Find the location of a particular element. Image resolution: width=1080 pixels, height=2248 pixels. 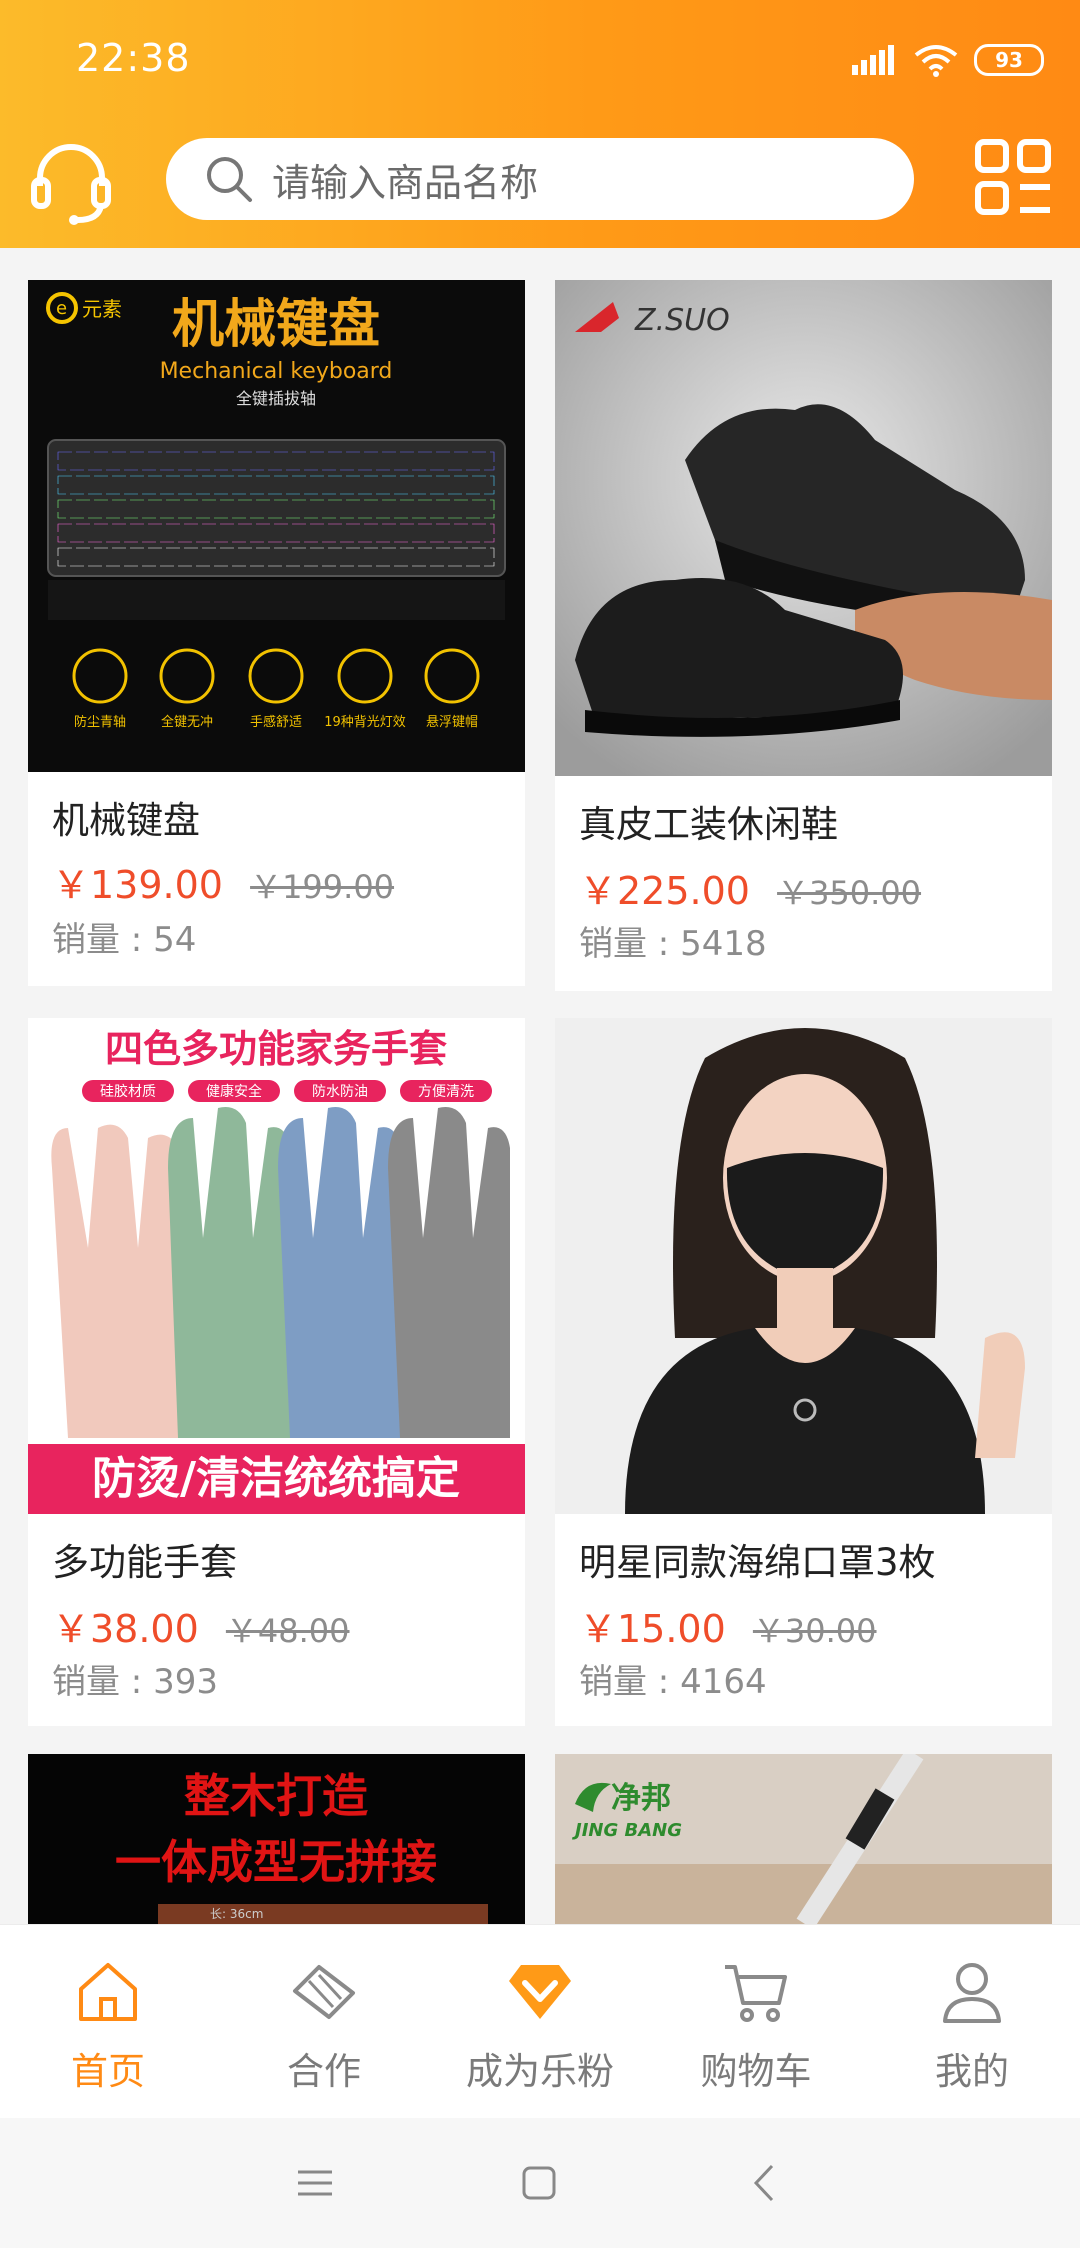

user-icon is located at coordinates (972, 1993).